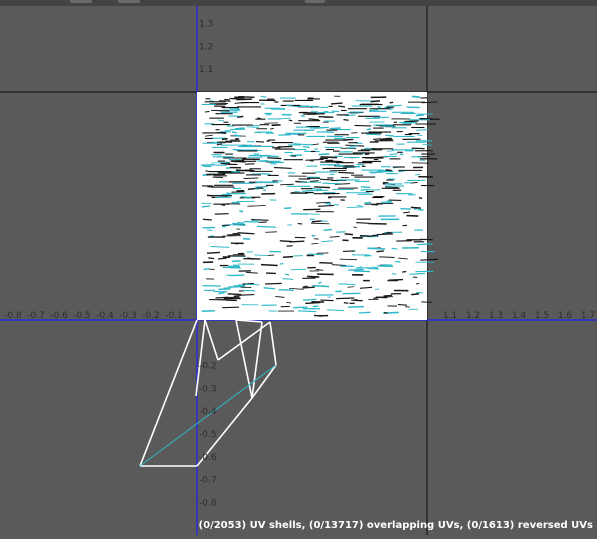 This screenshot has width=597, height=539. I want to click on u-tick-label: 1.4, so click(519, 316).